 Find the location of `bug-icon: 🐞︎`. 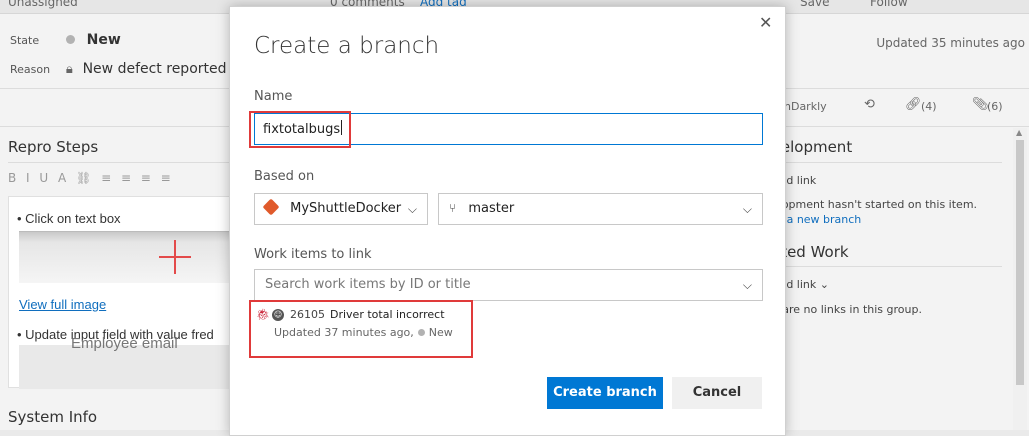

bug-icon: 🐞︎ is located at coordinates (263, 314).